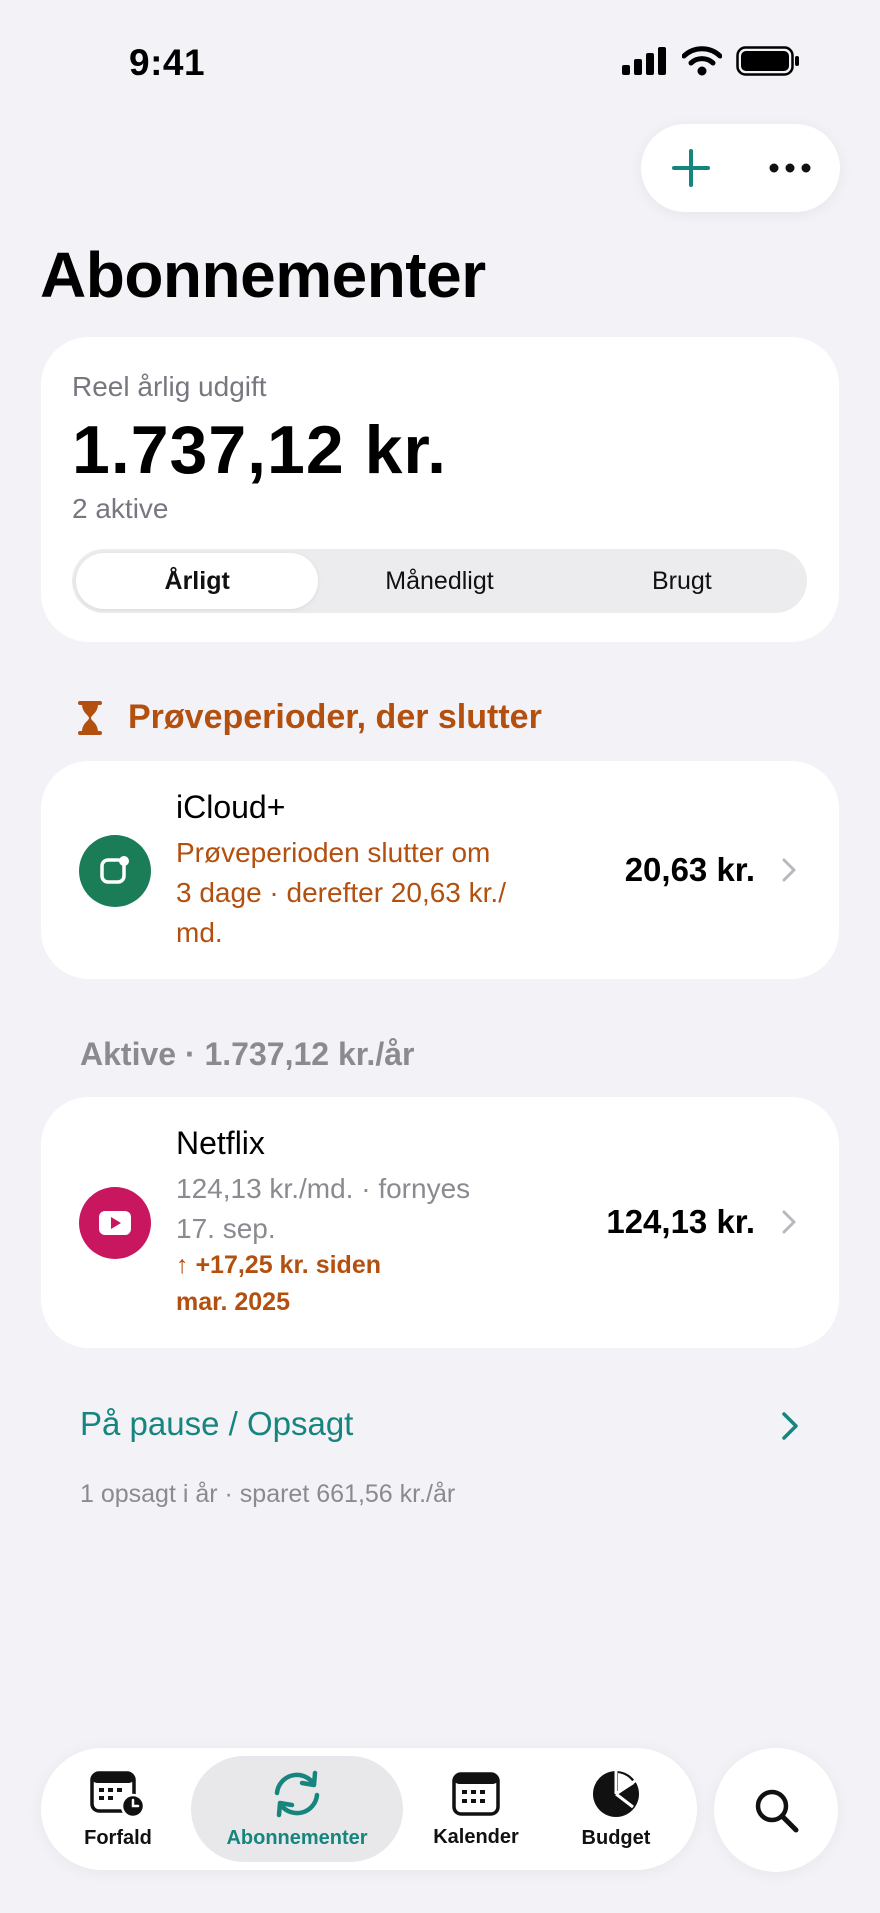  I want to click on subscription-price: 124,13 kr., so click(680, 1221).